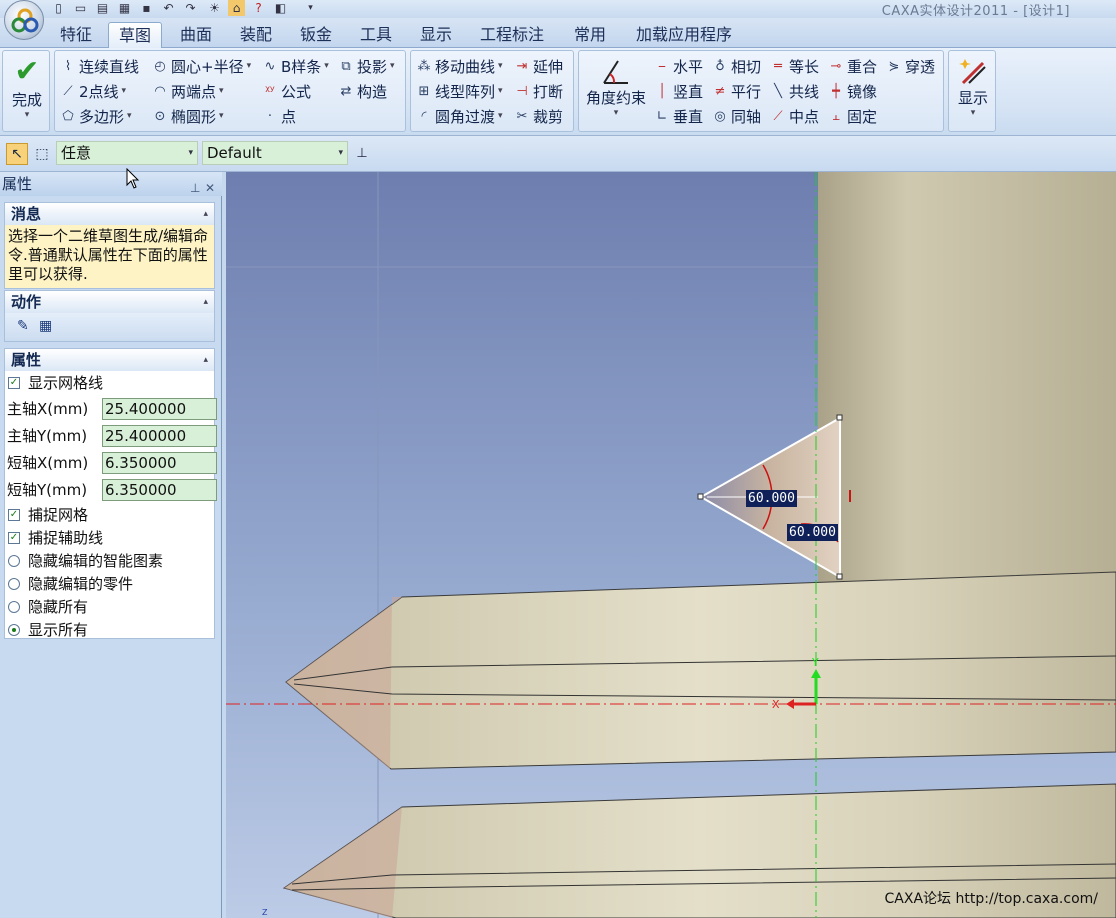 This screenshot has height=918, width=1116. What do you see at coordinates (436, 35) in the screenshot?
I see `tab-display: 显示` at bounding box center [436, 35].